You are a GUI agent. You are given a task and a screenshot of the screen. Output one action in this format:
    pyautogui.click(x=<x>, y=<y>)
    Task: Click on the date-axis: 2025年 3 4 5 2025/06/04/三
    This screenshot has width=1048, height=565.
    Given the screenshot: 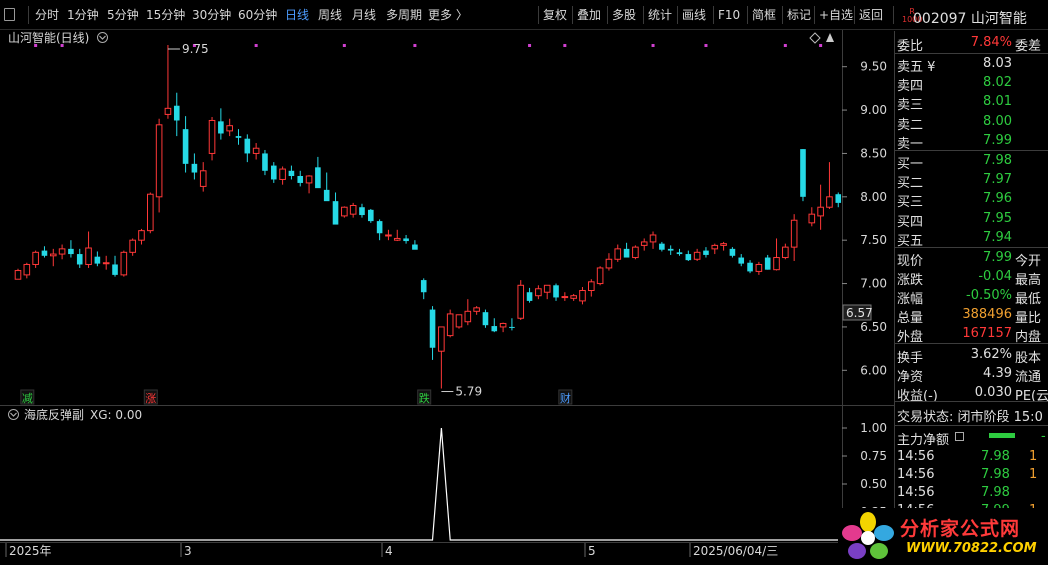 What is the action you would take?
    pyautogui.click(x=391, y=550)
    